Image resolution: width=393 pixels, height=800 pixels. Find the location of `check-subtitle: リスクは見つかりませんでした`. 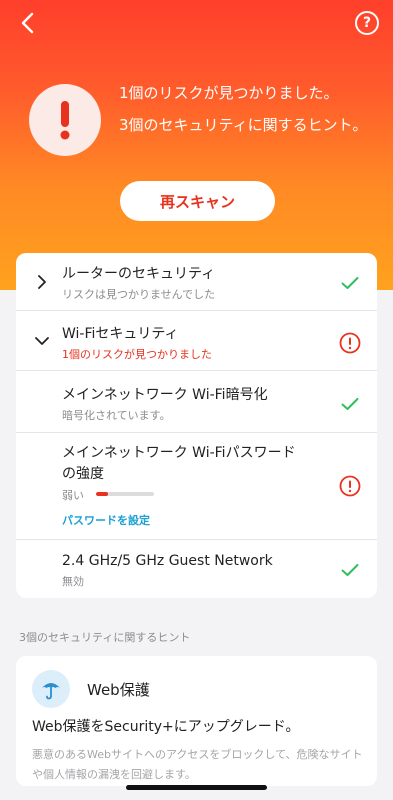

check-subtitle: リスクは見つかりませんでした is located at coordinates (139, 294).